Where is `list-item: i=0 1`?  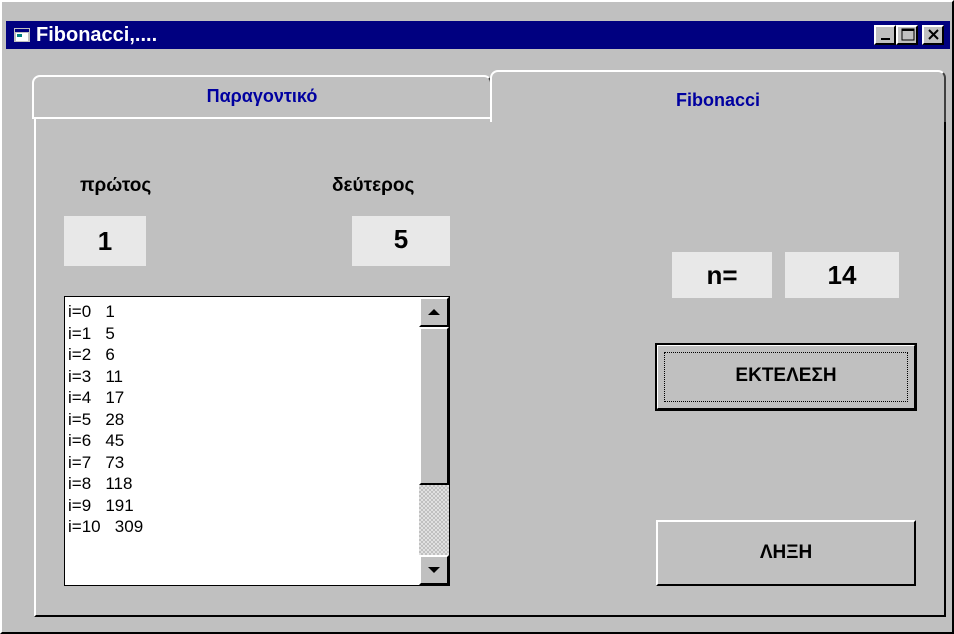 list-item: i=0 1 is located at coordinates (242, 312).